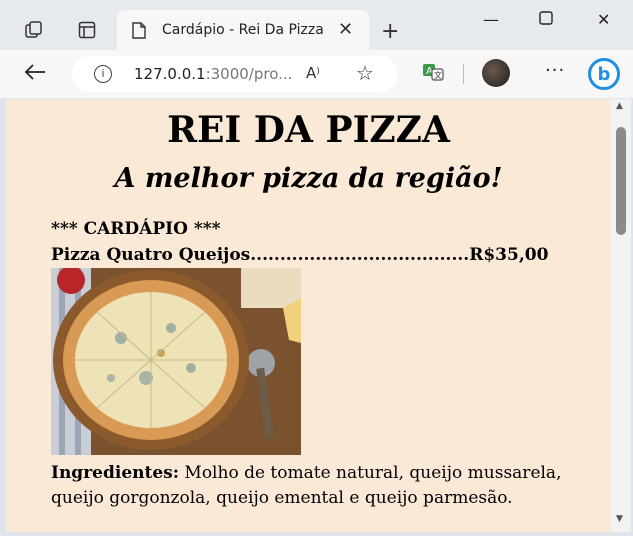 The width and height of the screenshot is (633, 536). What do you see at coordinates (308, 178) in the screenshot?
I see `page-subtitle: A melhor pizza da região!` at bounding box center [308, 178].